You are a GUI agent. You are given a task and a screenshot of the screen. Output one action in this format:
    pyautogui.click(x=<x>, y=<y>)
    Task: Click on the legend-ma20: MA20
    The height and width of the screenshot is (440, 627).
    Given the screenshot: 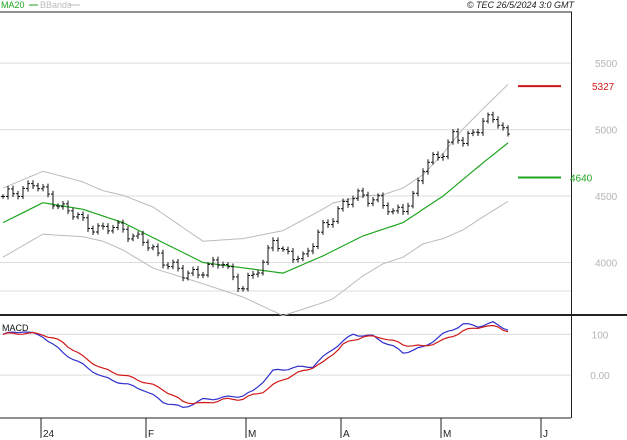 What is the action you would take?
    pyautogui.click(x=13, y=5)
    